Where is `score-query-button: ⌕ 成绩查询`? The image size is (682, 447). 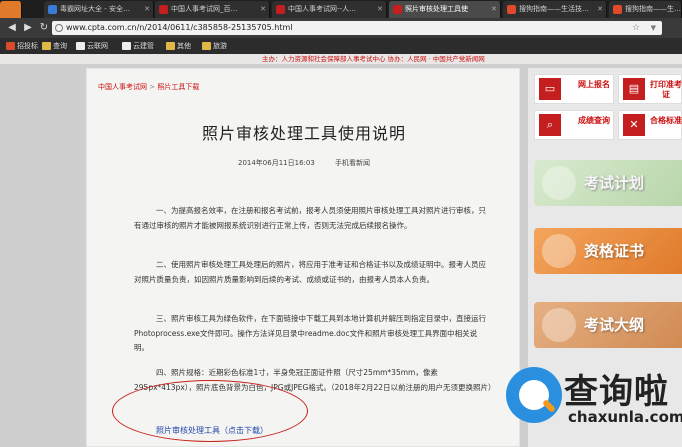
score-query-button: ⌕ 成绩查询 is located at coordinates (574, 125).